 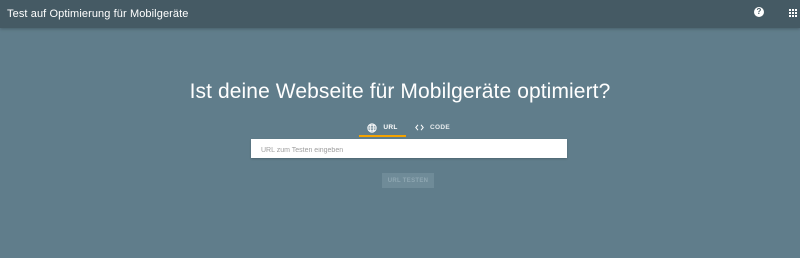 I want to click on help-icon: ?, so click(x=759, y=12).